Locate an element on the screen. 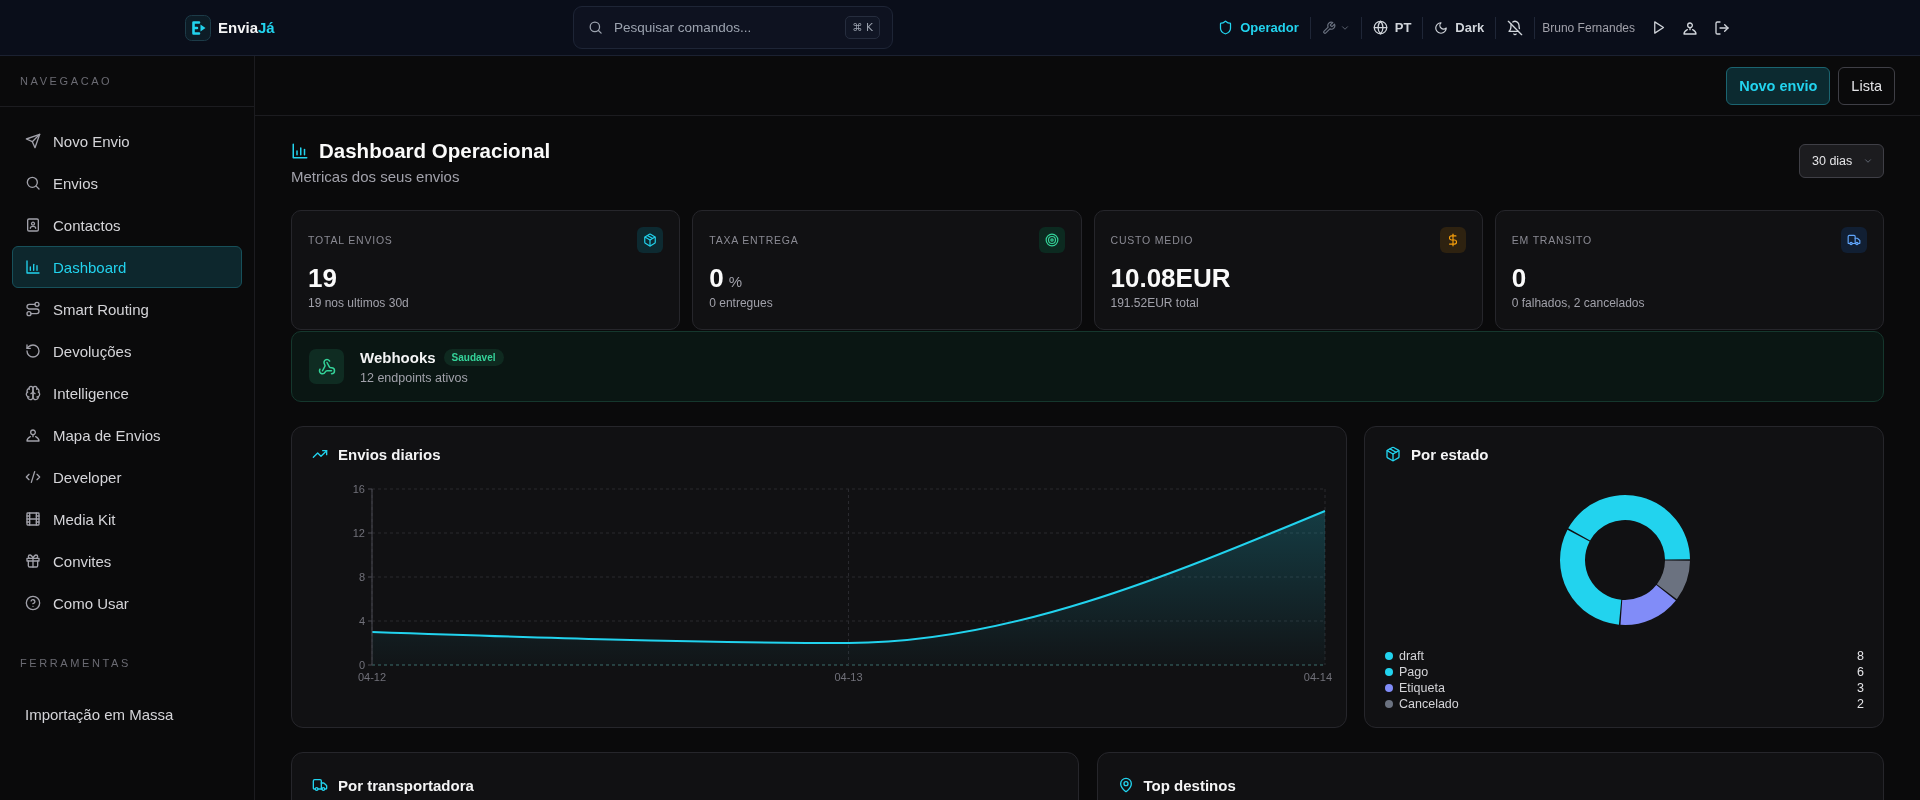 Image resolution: width=1920 pixels, height=800 pixels. status-badge: Saudavel is located at coordinates (473, 357).